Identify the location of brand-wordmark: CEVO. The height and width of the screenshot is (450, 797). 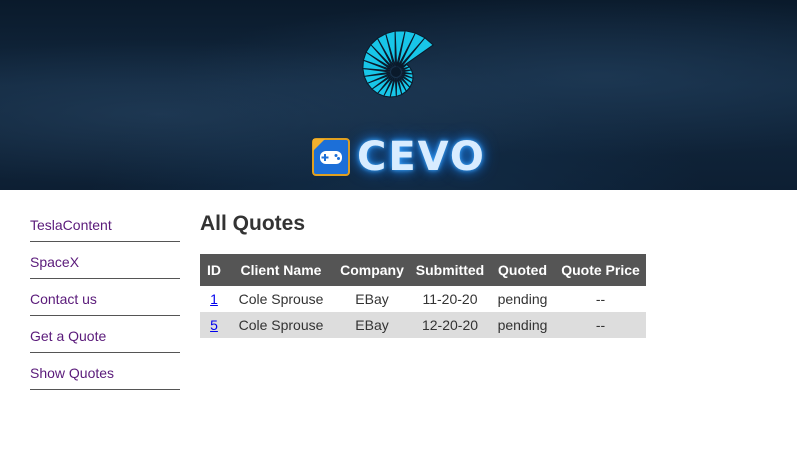
(421, 157).